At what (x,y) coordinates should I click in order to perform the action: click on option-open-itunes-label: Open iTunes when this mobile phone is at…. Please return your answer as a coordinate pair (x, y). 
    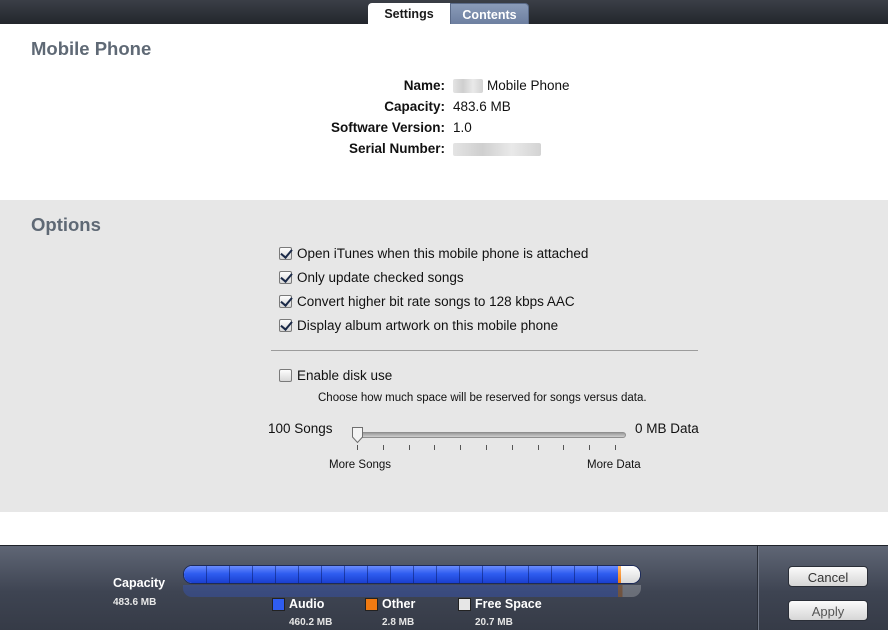
    Looking at the image, I should click on (443, 253).